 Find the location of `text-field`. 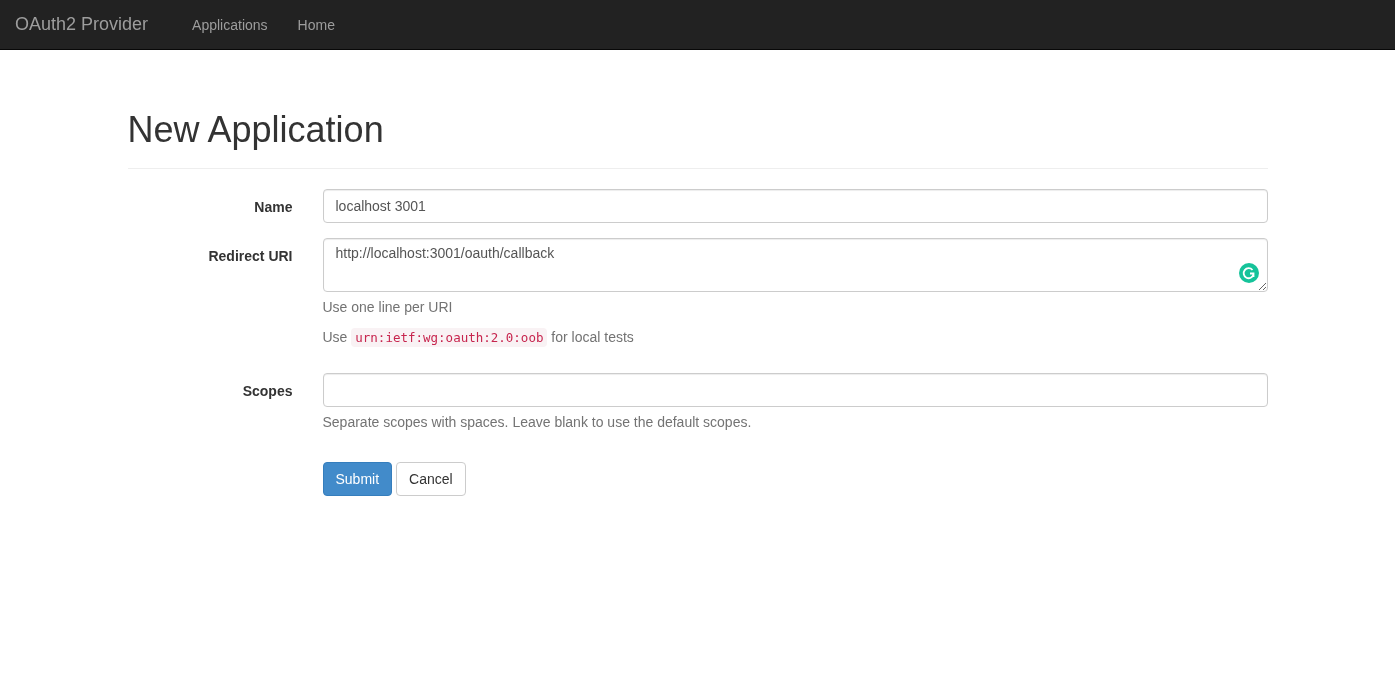

text-field is located at coordinates (795, 389).